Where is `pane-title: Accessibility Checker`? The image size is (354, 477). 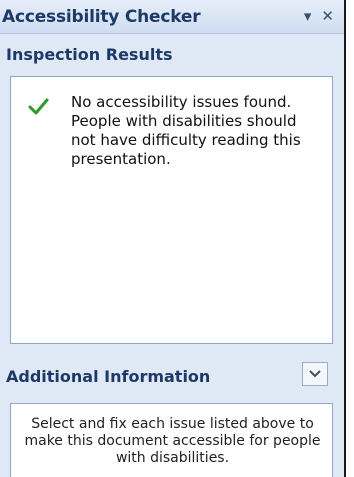
pane-title: Accessibility Checker is located at coordinates (101, 16).